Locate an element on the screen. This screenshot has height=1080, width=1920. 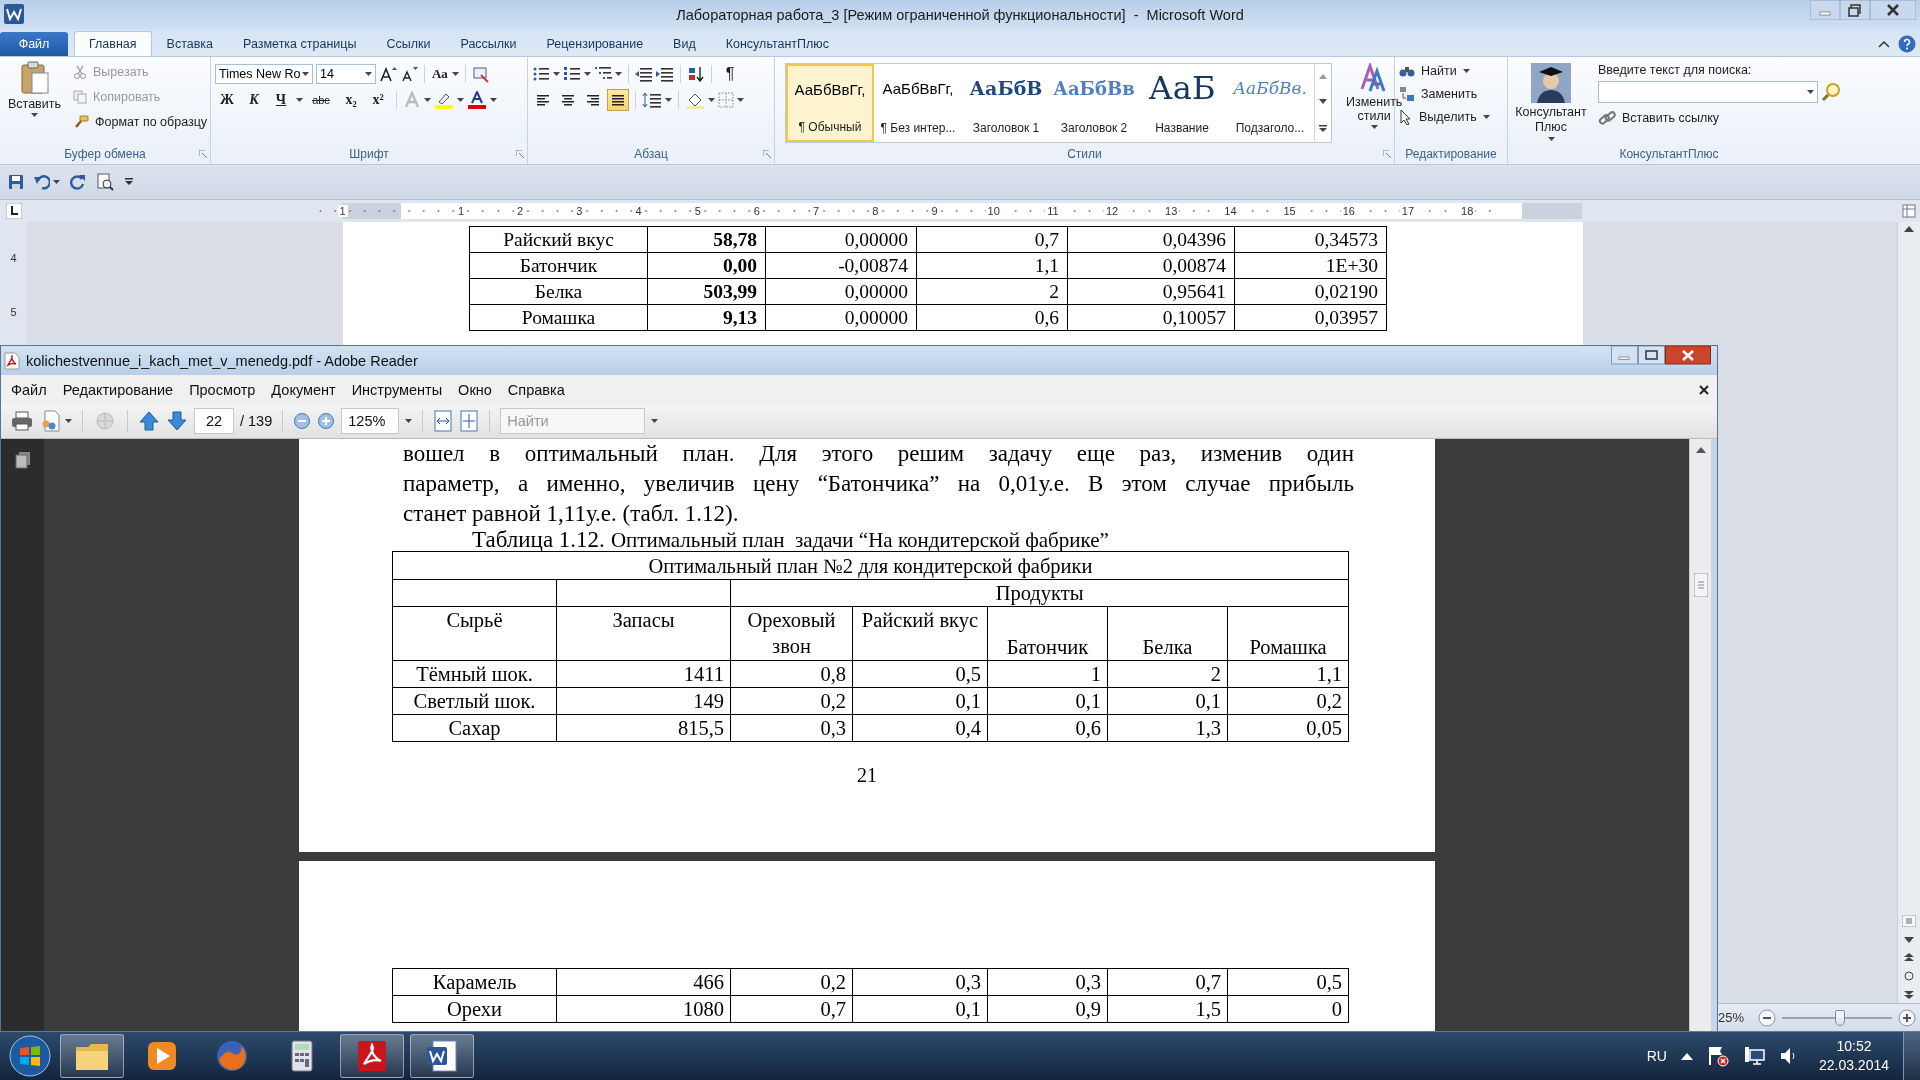
line-spacing-icon is located at coordinates (652, 100).